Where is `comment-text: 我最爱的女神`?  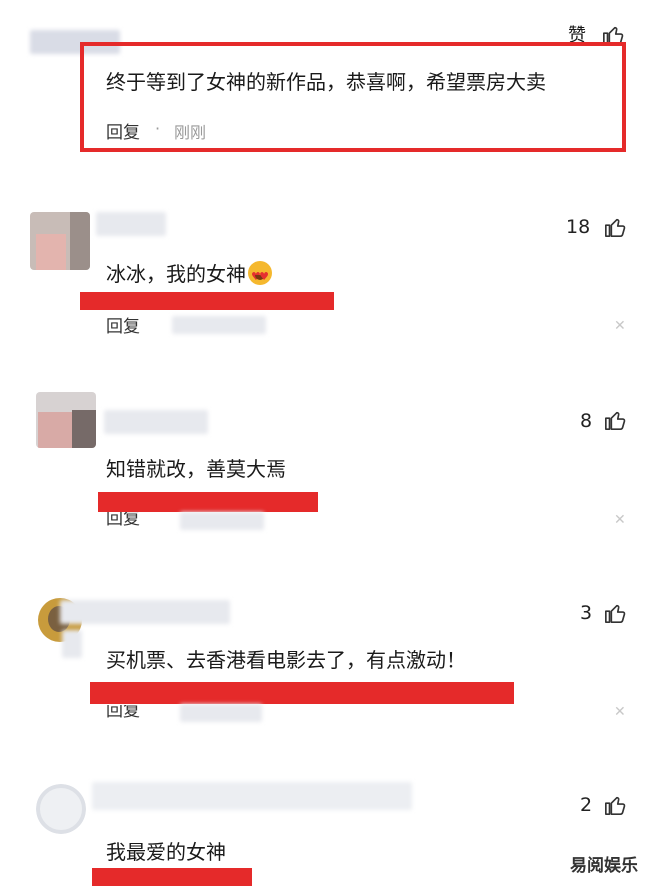
comment-text: 我最爱的女神 is located at coordinates (166, 852).